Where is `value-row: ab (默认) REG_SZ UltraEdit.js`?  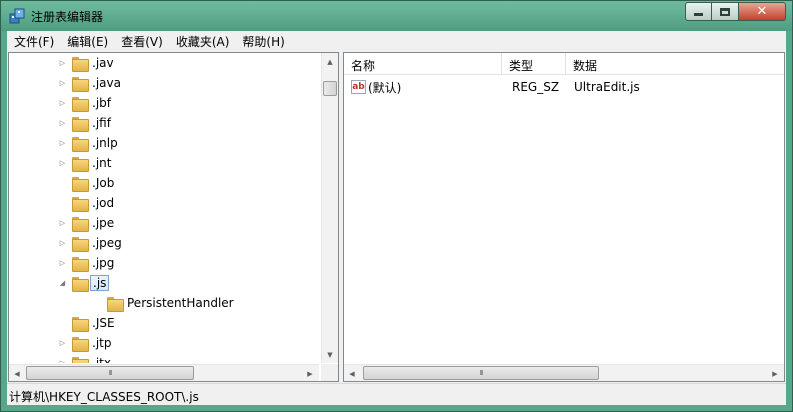 value-row: ab (默认) REG_SZ UltraEdit.js is located at coordinates (492, 87).